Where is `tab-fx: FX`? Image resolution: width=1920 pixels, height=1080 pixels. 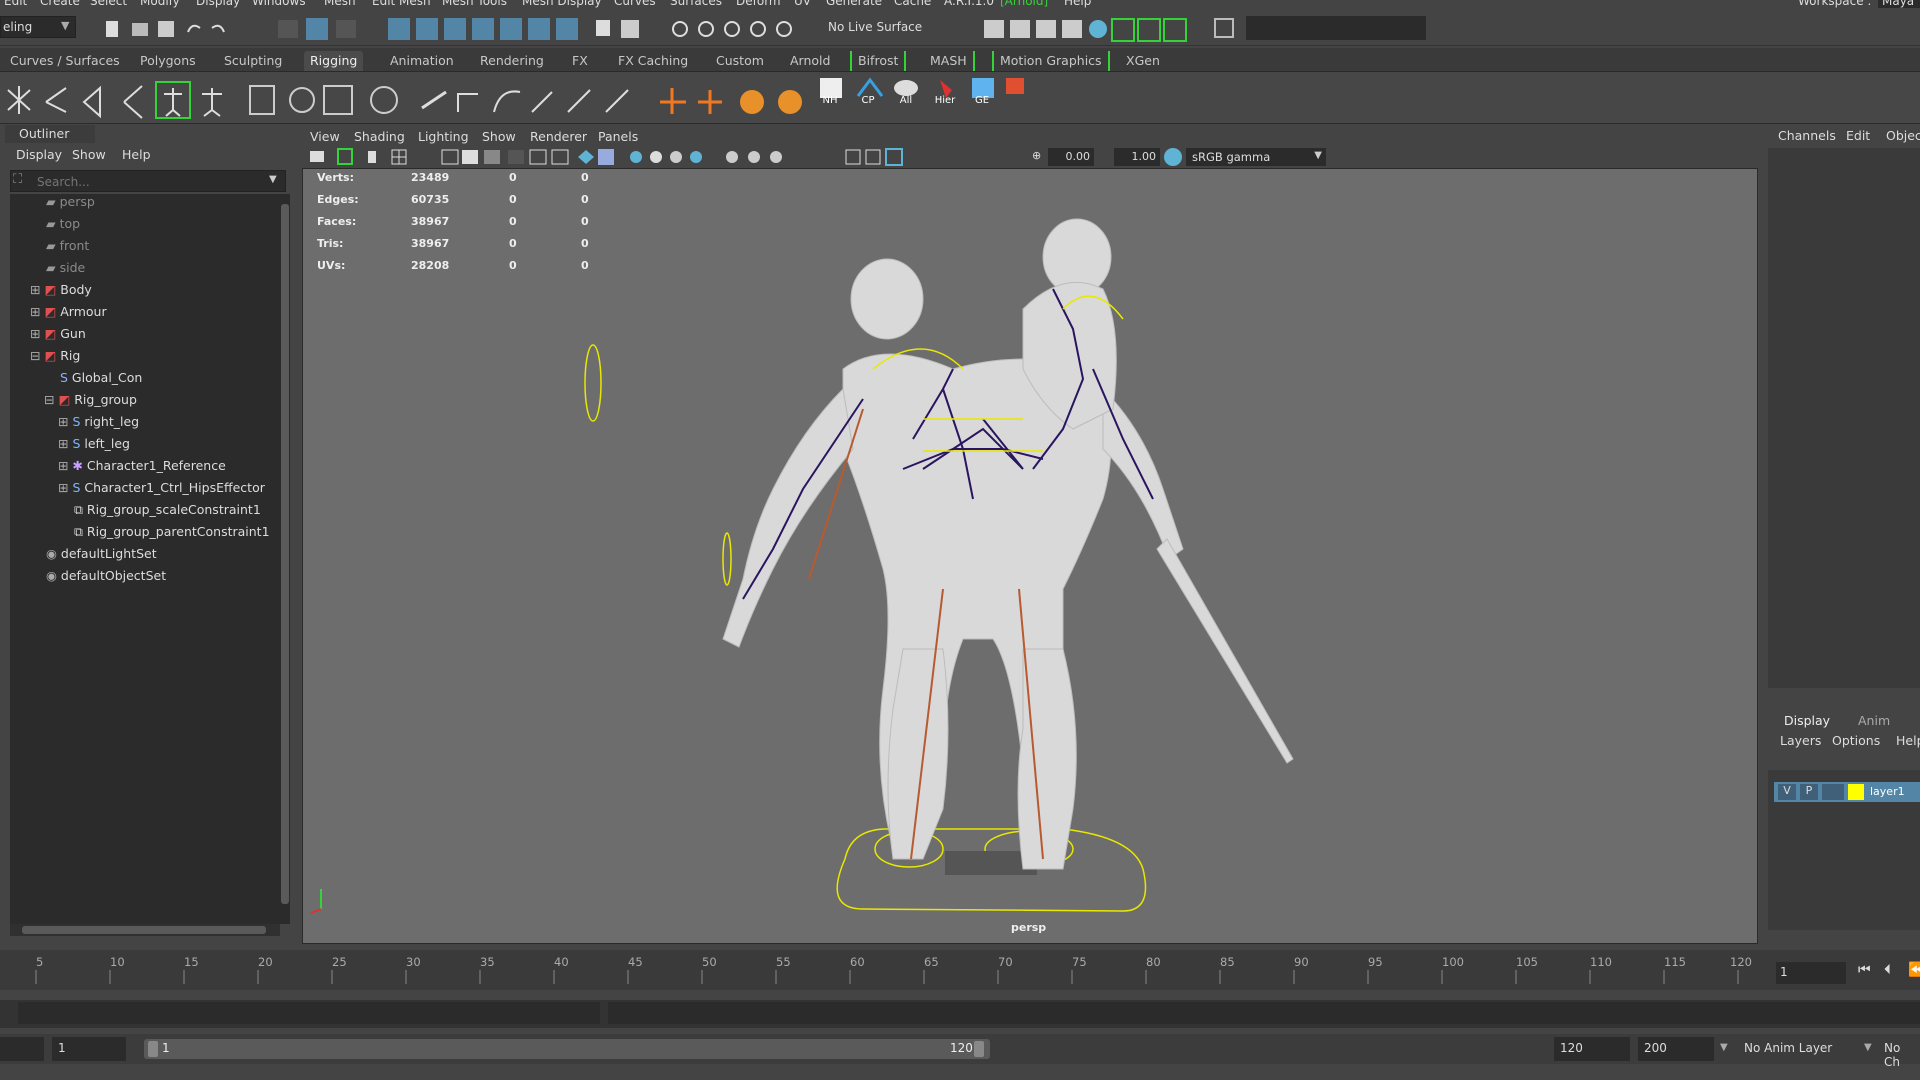
tab-fx: FX is located at coordinates (580, 61).